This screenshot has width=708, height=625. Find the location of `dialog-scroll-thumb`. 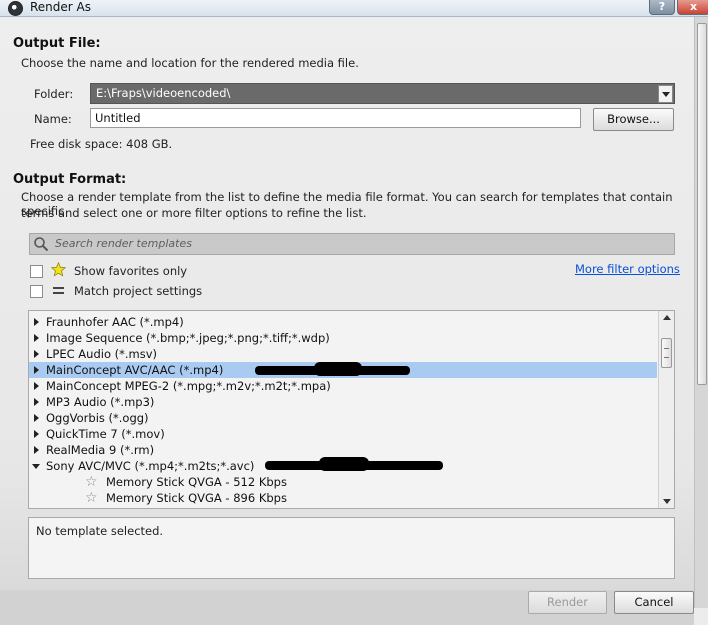

dialog-scroll-thumb is located at coordinates (702, 204).